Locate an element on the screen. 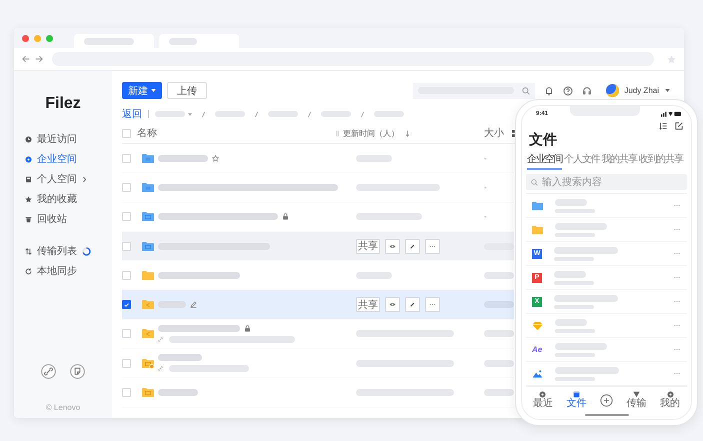 The image size is (703, 441). trash-icon is located at coordinates (28, 219).